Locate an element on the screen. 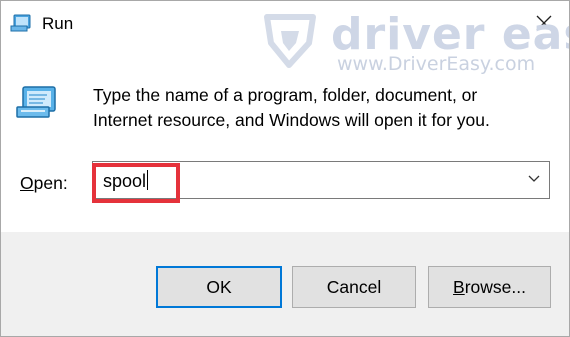  run-program-icon is located at coordinates (36, 102).